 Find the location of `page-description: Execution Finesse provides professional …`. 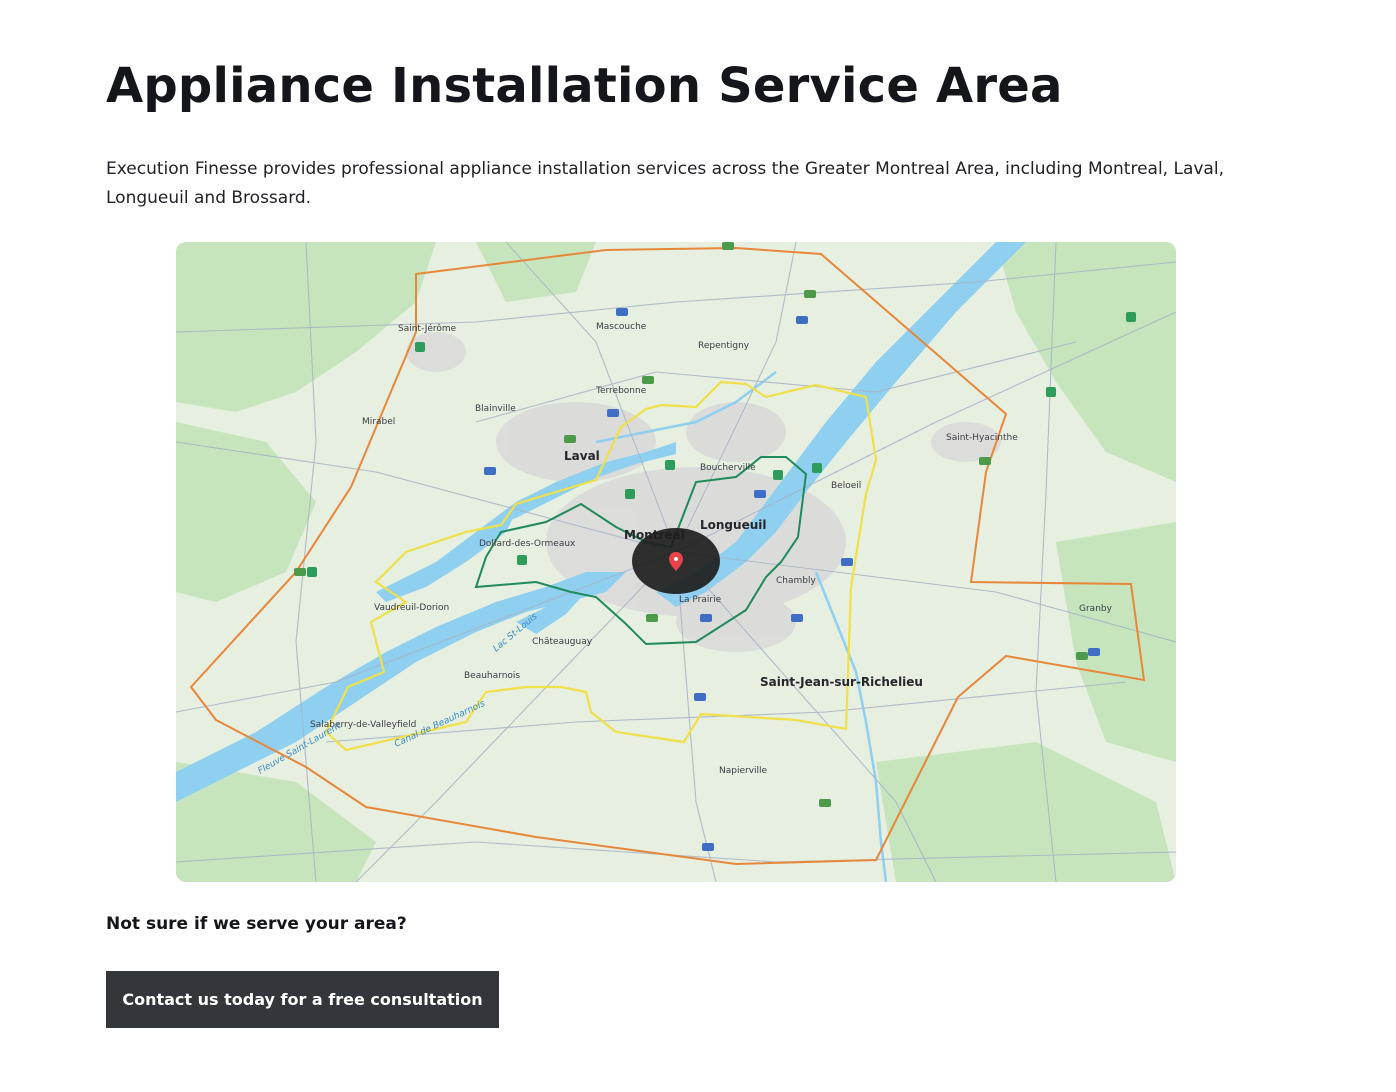

page-description: Execution Finesse provides professional … is located at coordinates (665, 183).